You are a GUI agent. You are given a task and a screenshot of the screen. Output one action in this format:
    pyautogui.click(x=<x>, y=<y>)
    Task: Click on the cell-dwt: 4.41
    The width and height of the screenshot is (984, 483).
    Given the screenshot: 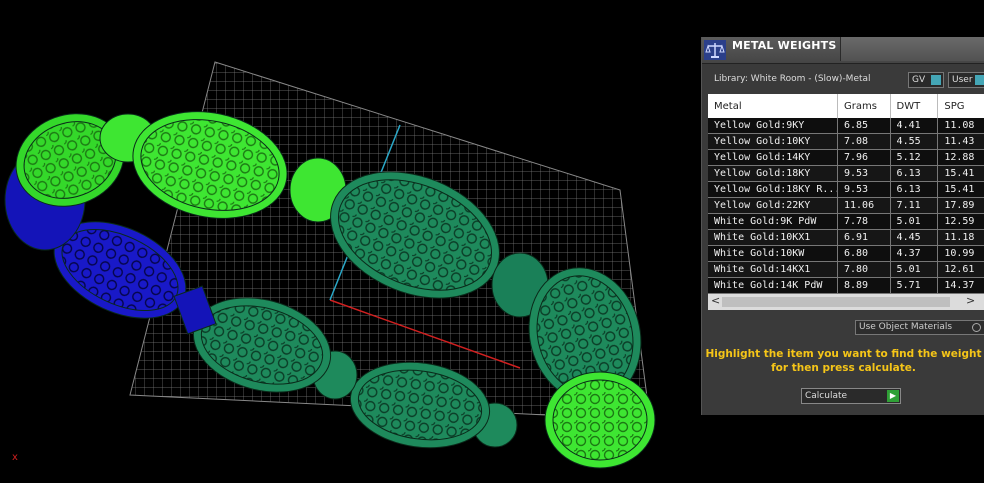 What is the action you would take?
    pyautogui.click(x=914, y=126)
    